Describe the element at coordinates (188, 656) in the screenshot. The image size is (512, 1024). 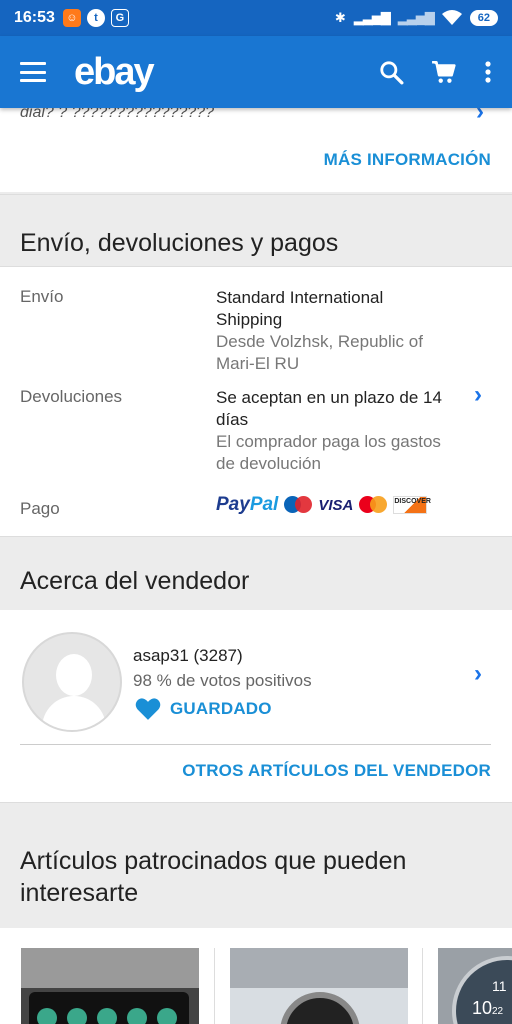
I see `seller-name: asap31 (3287)` at that location.